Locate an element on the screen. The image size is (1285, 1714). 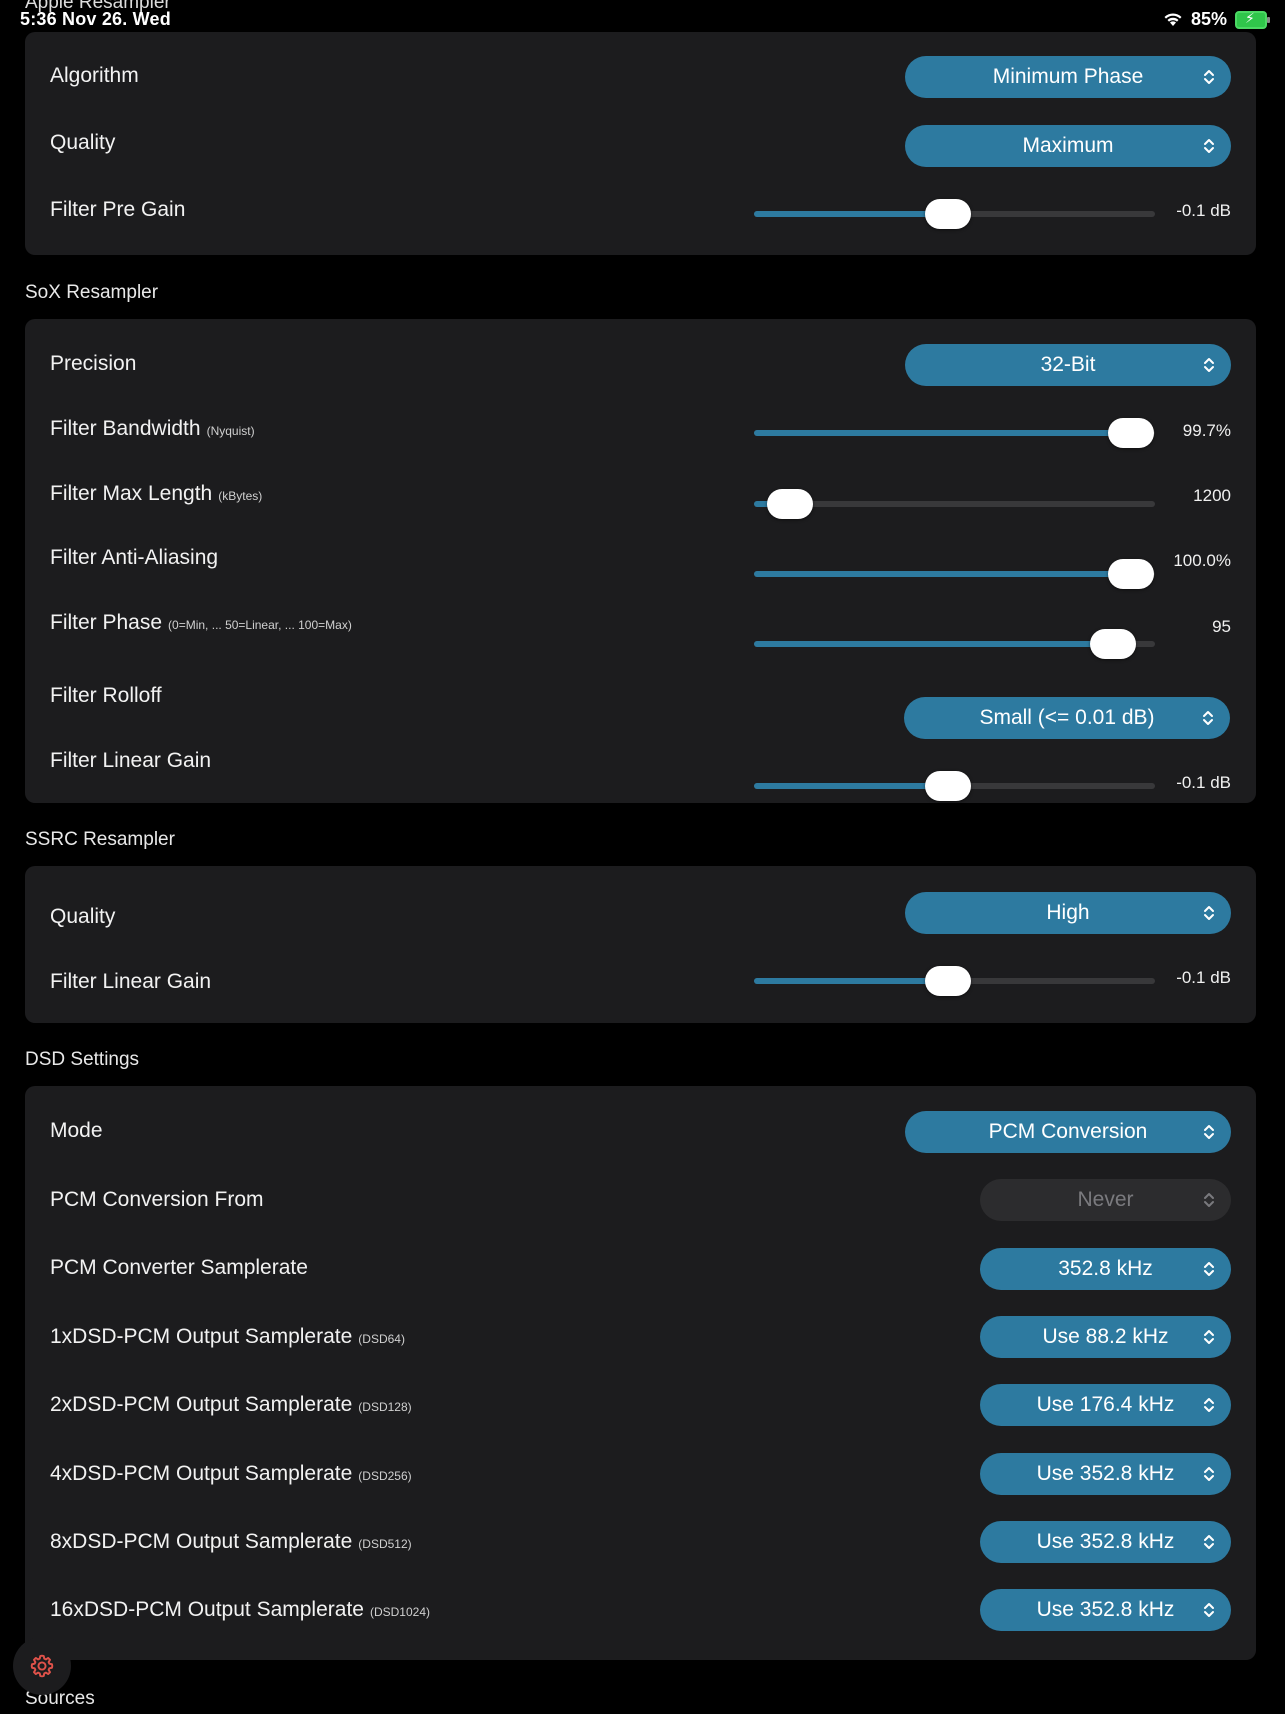
dsd-row-label: 1xDSD-PCM Output Samplerate is located at coordinates (201, 1336).